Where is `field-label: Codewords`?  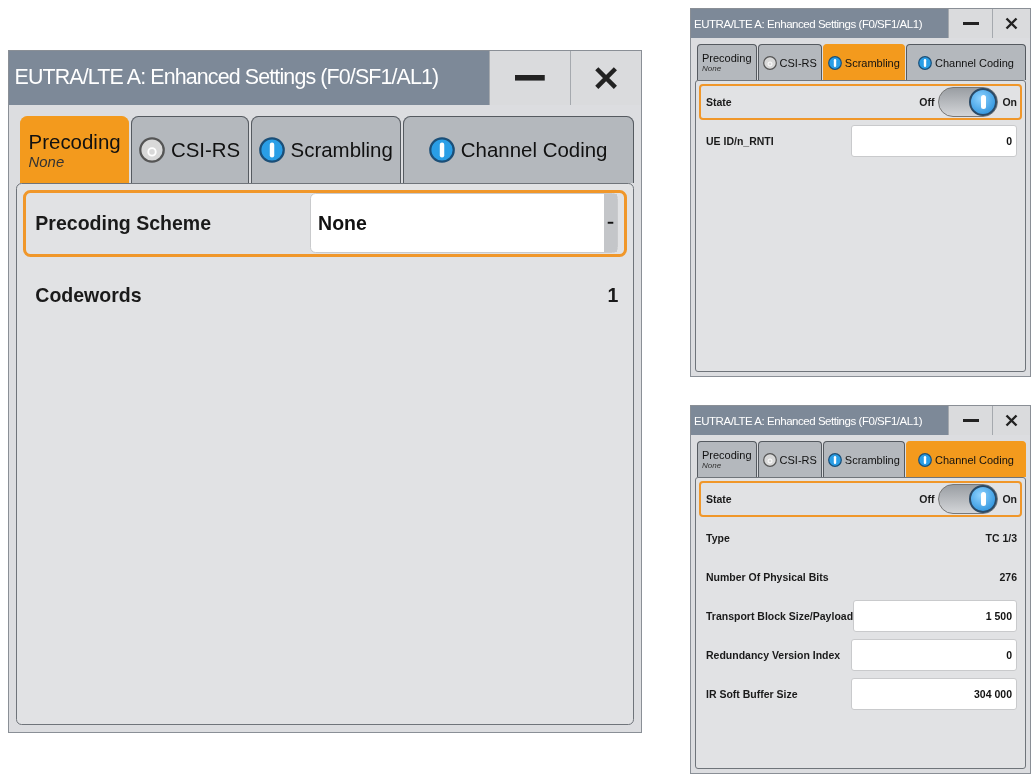 field-label: Codewords is located at coordinates (89, 296).